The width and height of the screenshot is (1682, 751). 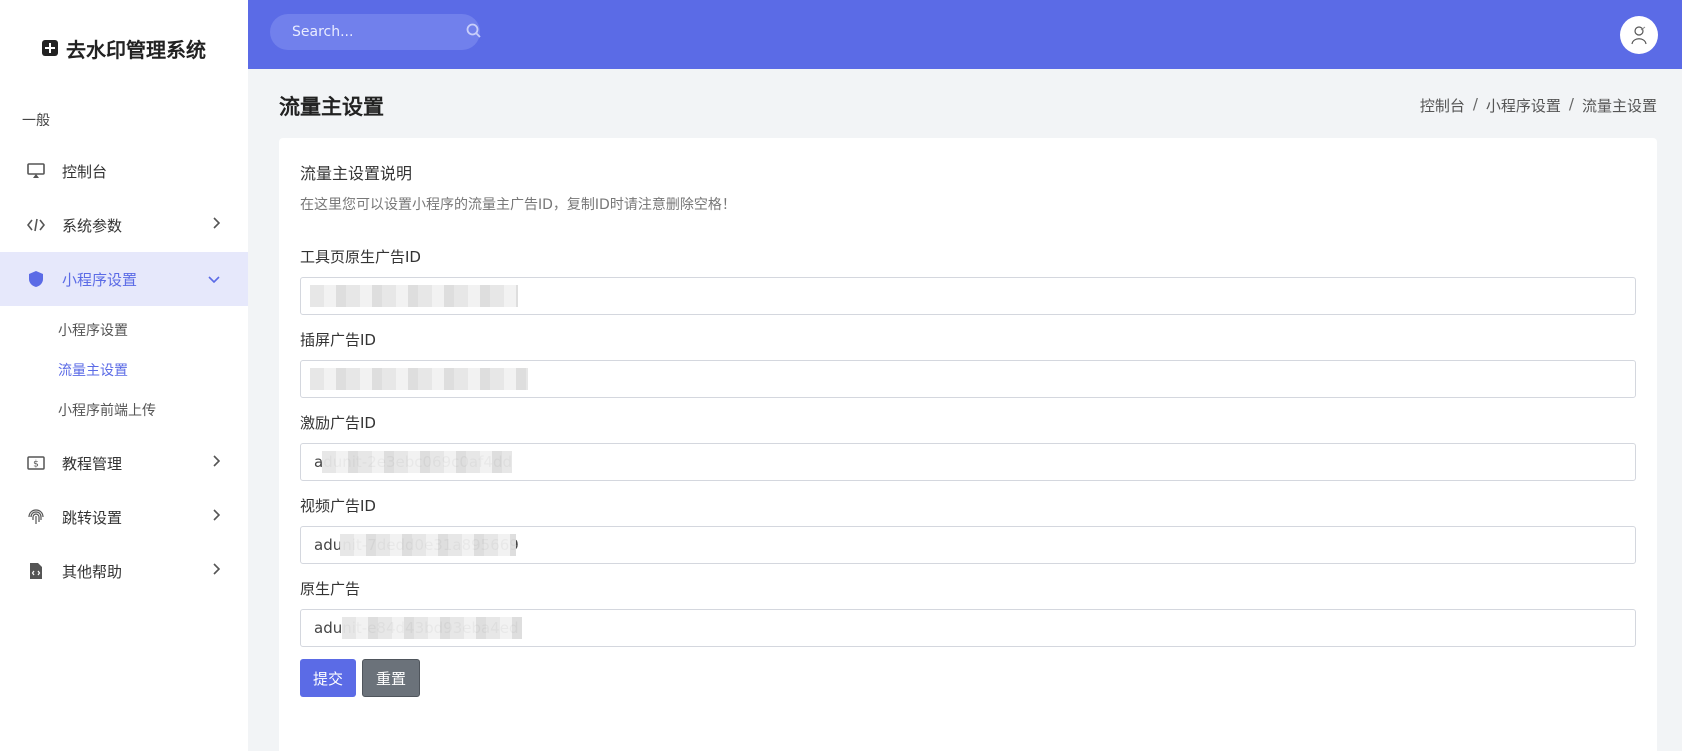 I want to click on top-bar, so click(x=965, y=34).